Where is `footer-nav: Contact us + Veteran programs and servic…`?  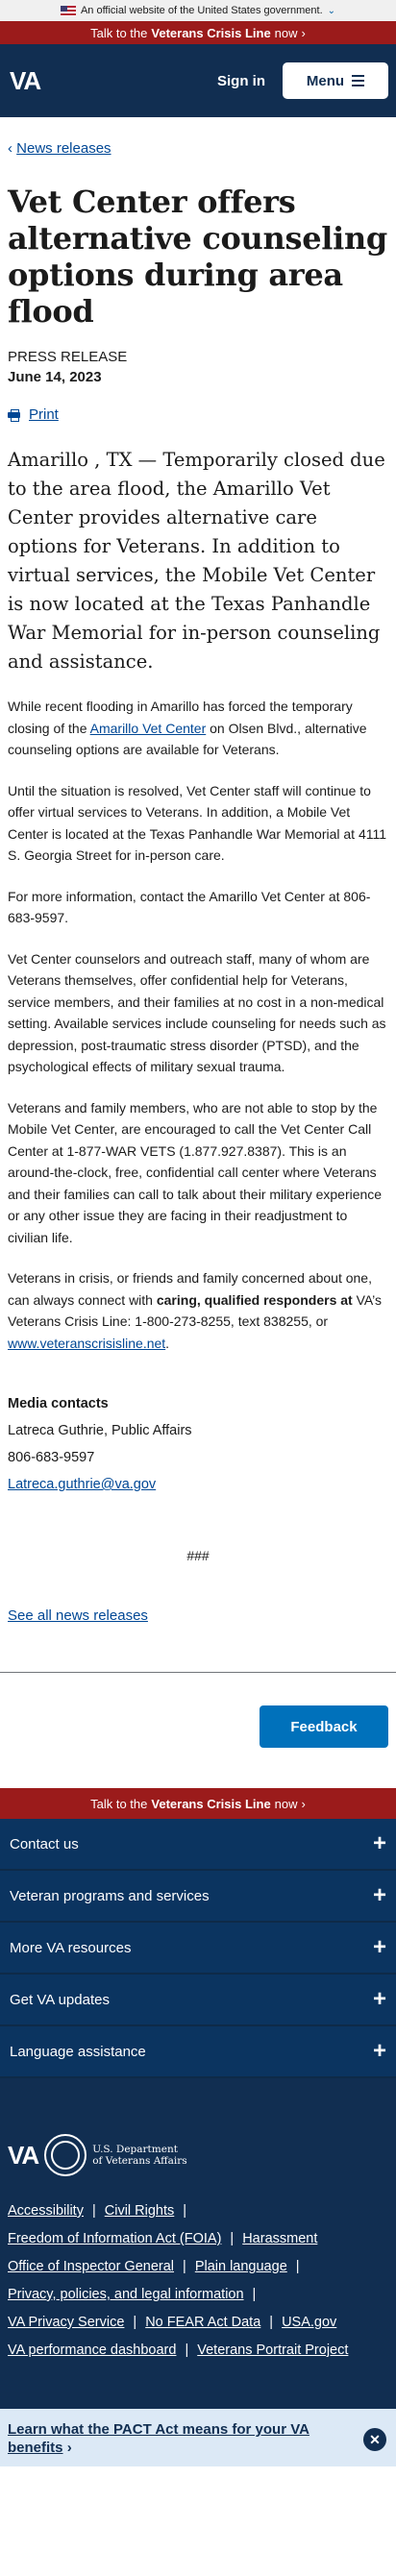 footer-nav: Contact us + Veteran programs and servic… is located at coordinates (198, 1948).